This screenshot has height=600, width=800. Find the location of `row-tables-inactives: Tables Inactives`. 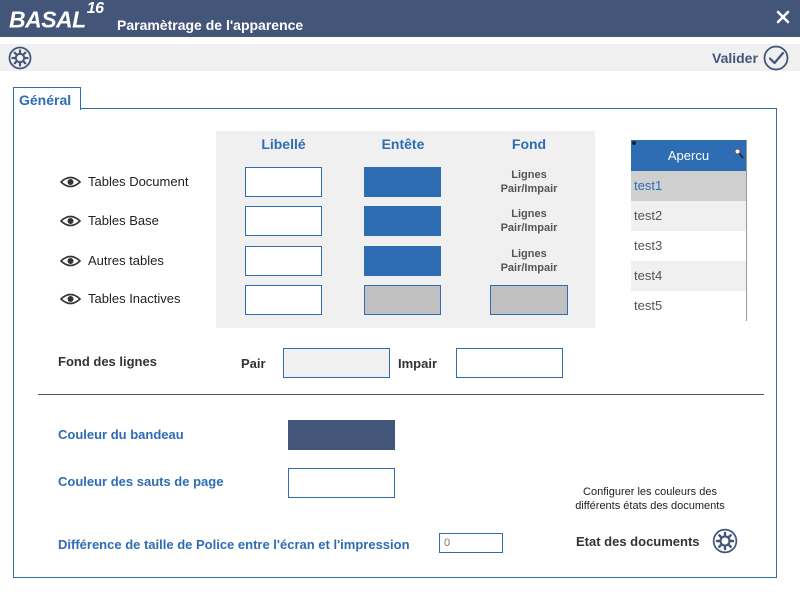

row-tables-inactives: Tables Inactives is located at coordinates (120, 298).